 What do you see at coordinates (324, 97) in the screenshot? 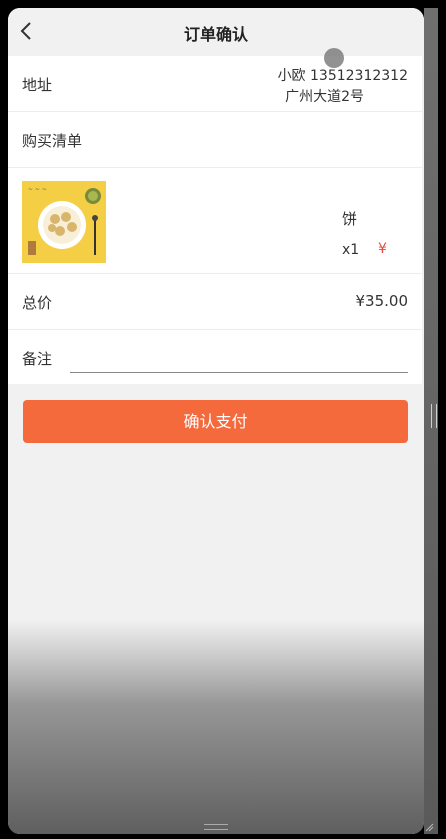
I see `address-street: 广州大道2号` at bounding box center [324, 97].